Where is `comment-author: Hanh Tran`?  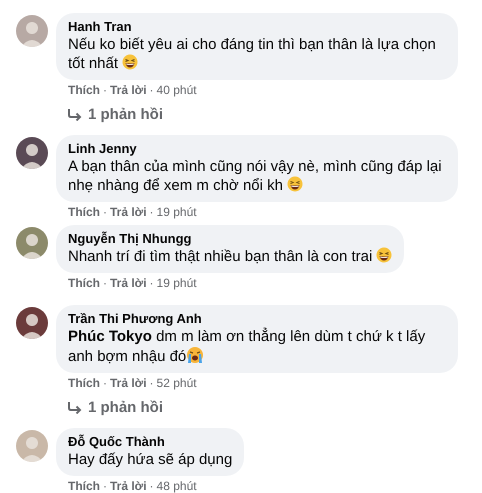
comment-author: Hanh Tran is located at coordinates (257, 26).